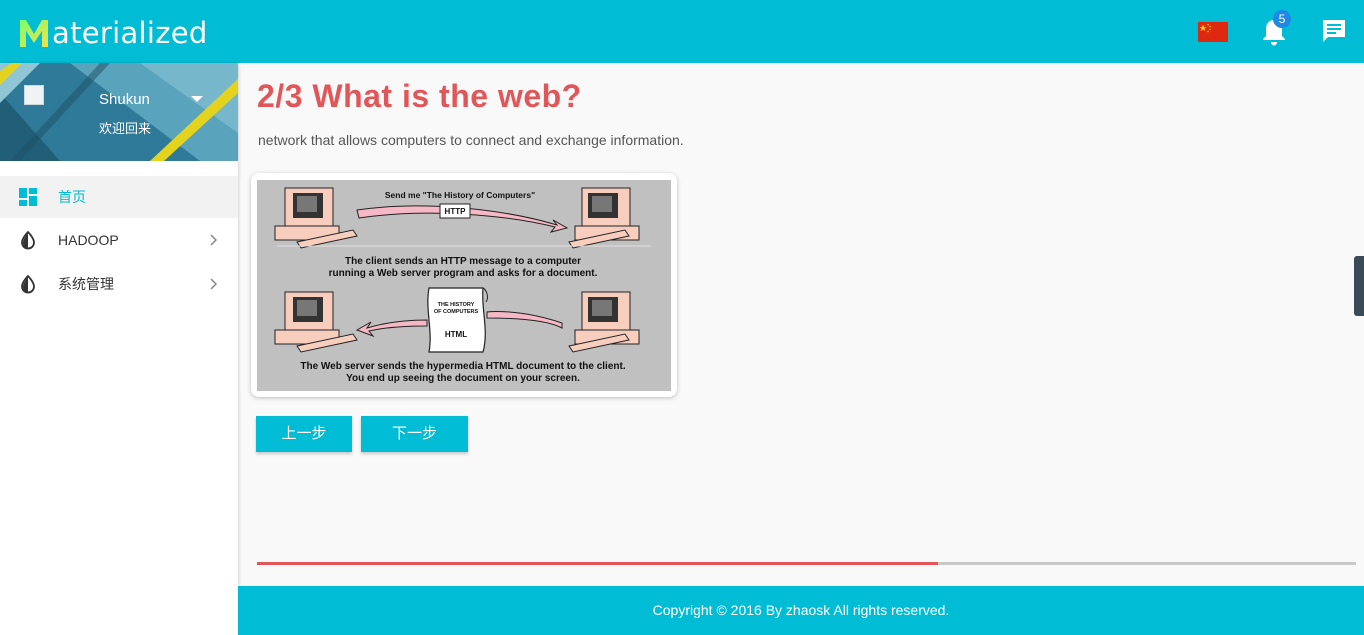 This screenshot has height=635, width=1364. I want to click on user-panel-background, so click(119, 112).